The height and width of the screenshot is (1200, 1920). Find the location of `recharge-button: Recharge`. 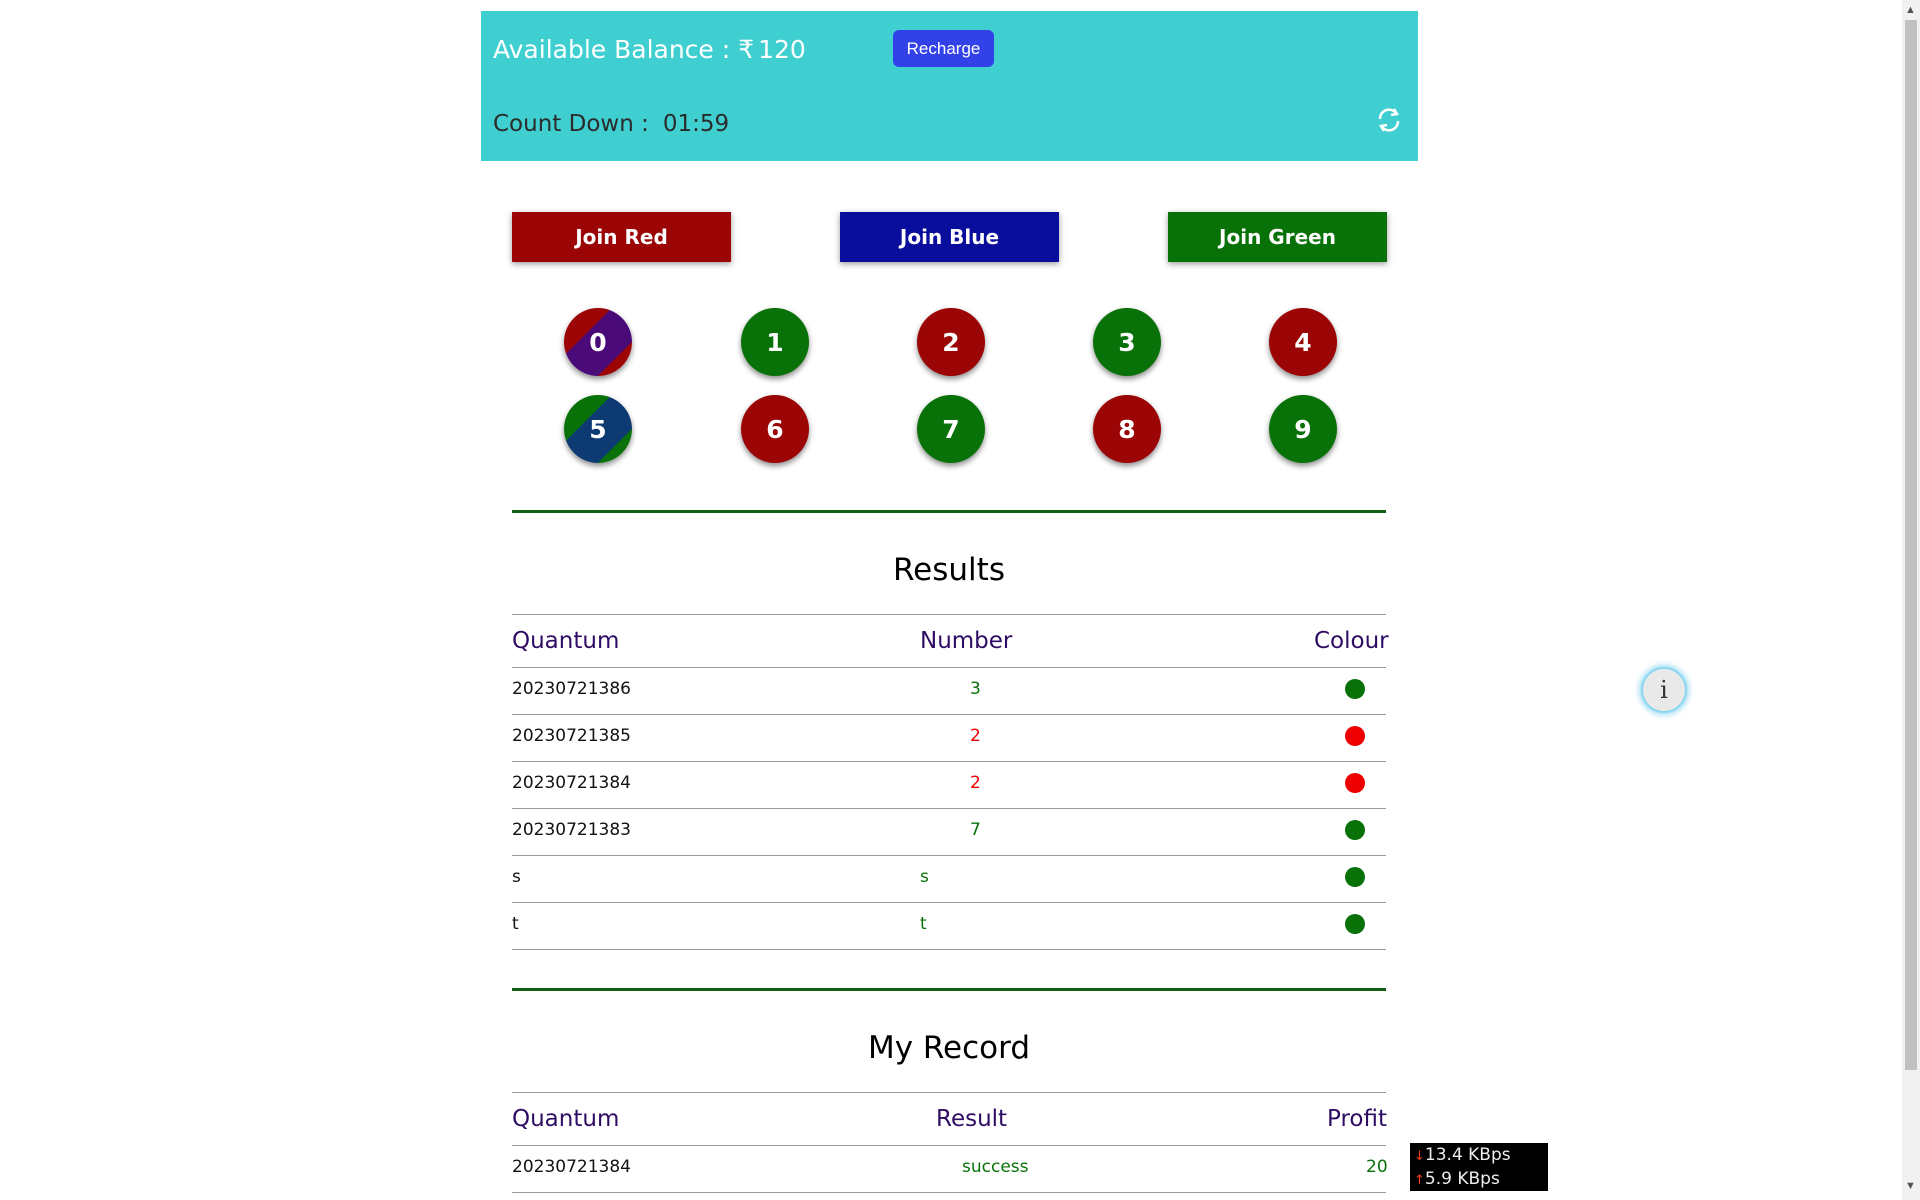

recharge-button: Recharge is located at coordinates (943, 48).